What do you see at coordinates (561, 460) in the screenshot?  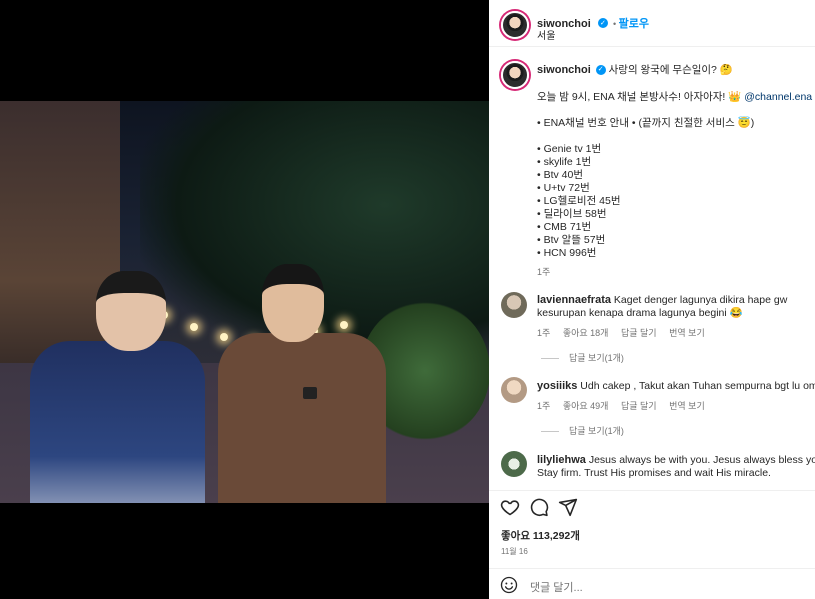 I see `commenter-username: lilyliehwa` at bounding box center [561, 460].